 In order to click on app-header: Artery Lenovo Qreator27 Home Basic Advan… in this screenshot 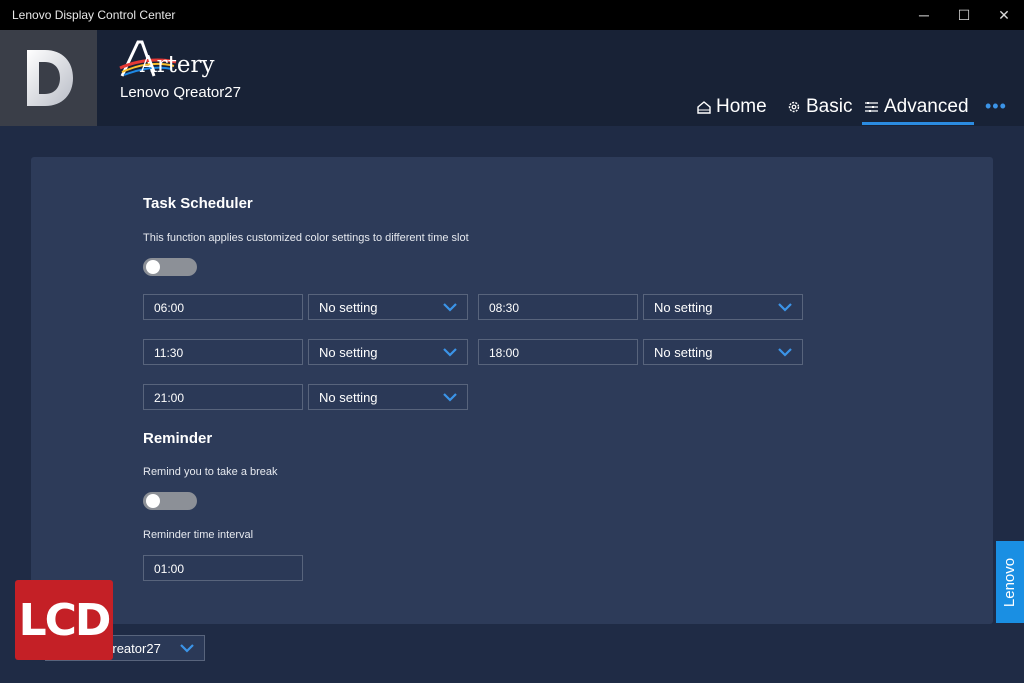, I will do `click(512, 78)`.